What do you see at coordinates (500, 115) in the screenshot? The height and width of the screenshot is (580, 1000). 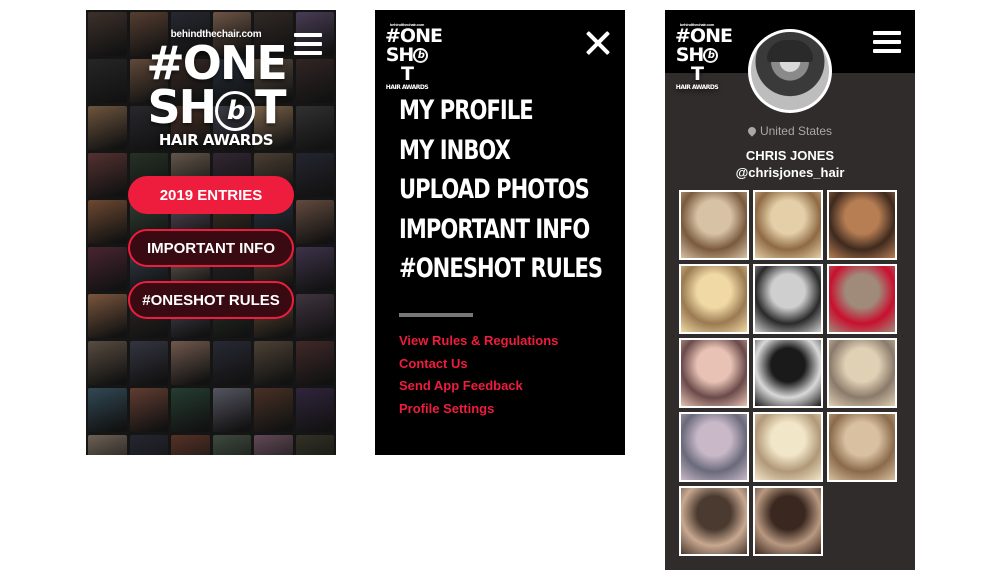 I see `menu-item-my-profile: MY PROFILE` at bounding box center [500, 115].